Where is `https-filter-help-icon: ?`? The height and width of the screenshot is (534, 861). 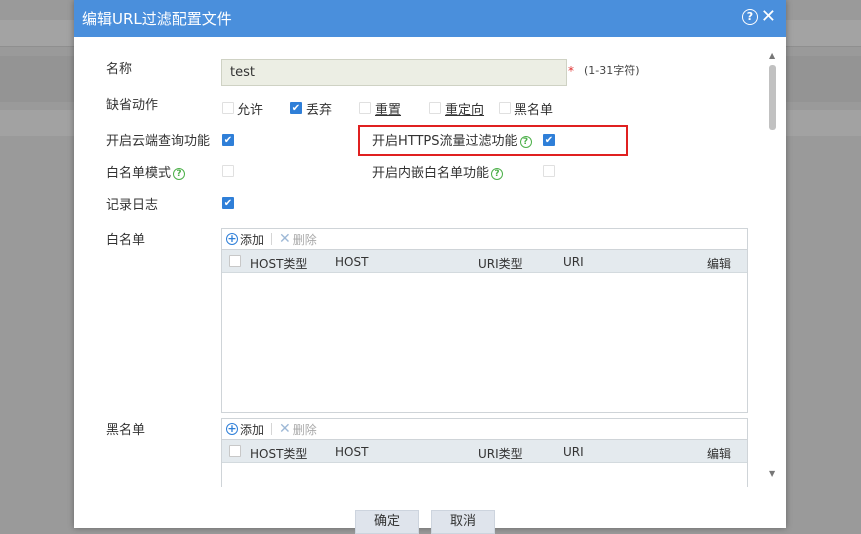 https-filter-help-icon: ? is located at coordinates (525, 142).